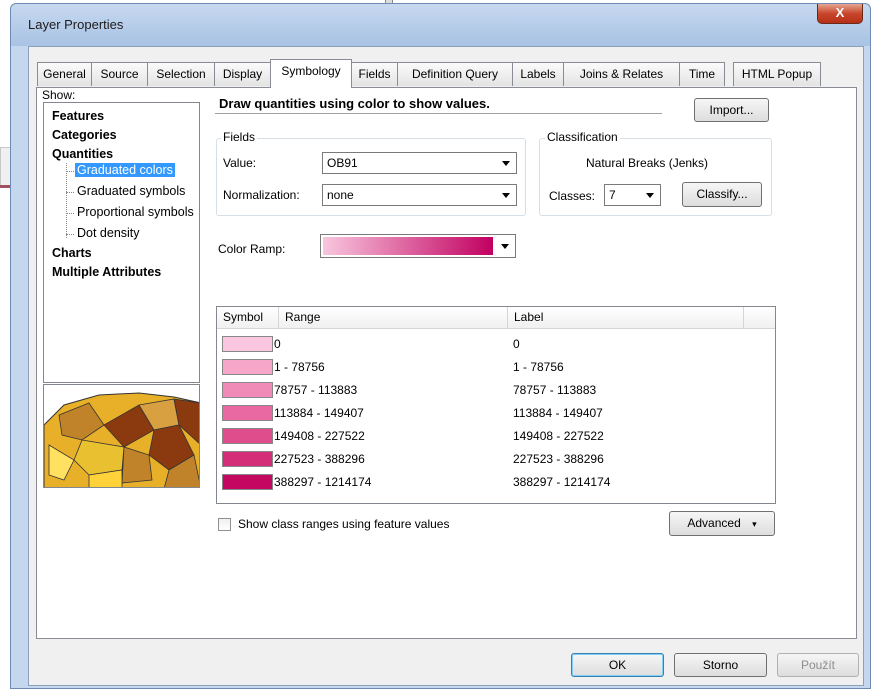 The image size is (871, 689). I want to click on show-ranges-label: Show class ranges using feature values, so click(344, 524).